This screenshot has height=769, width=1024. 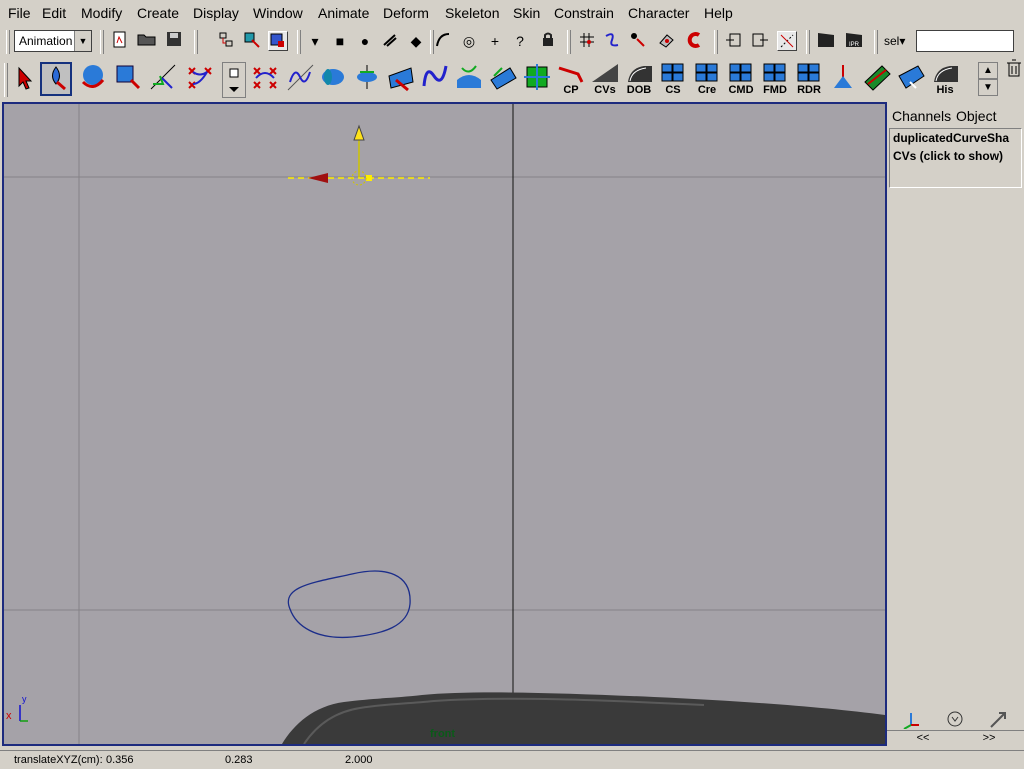 I want to click on rotate-tool-icon, so click(x=93, y=79).